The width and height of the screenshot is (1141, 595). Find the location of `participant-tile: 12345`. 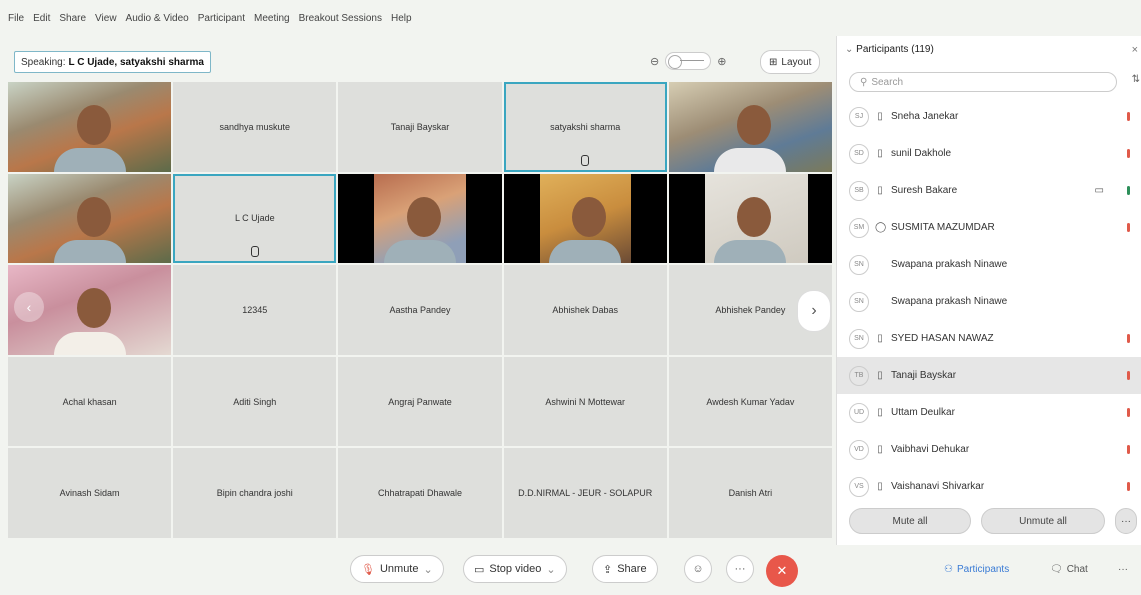

participant-tile: 12345 is located at coordinates (255, 310).